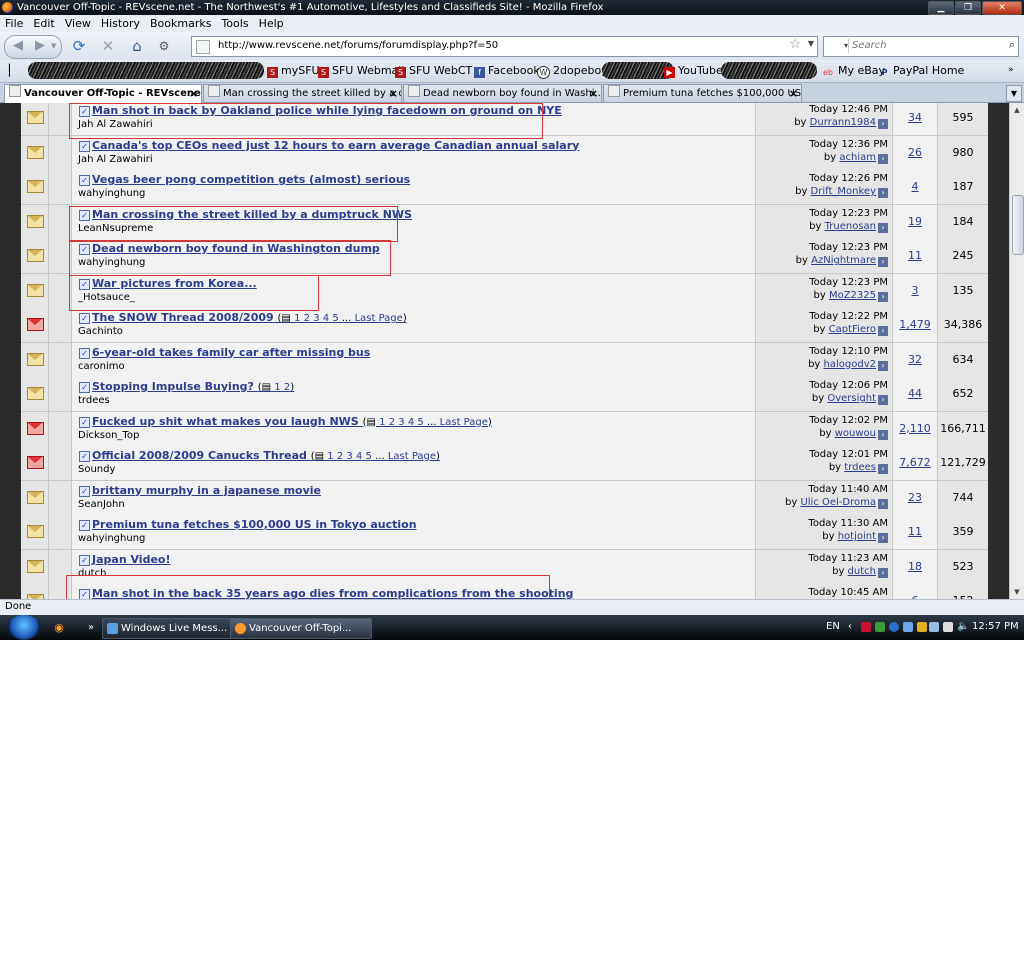 The height and width of the screenshot is (974, 1024). I want to click on last-poster-link: hotjoint, so click(857, 536).